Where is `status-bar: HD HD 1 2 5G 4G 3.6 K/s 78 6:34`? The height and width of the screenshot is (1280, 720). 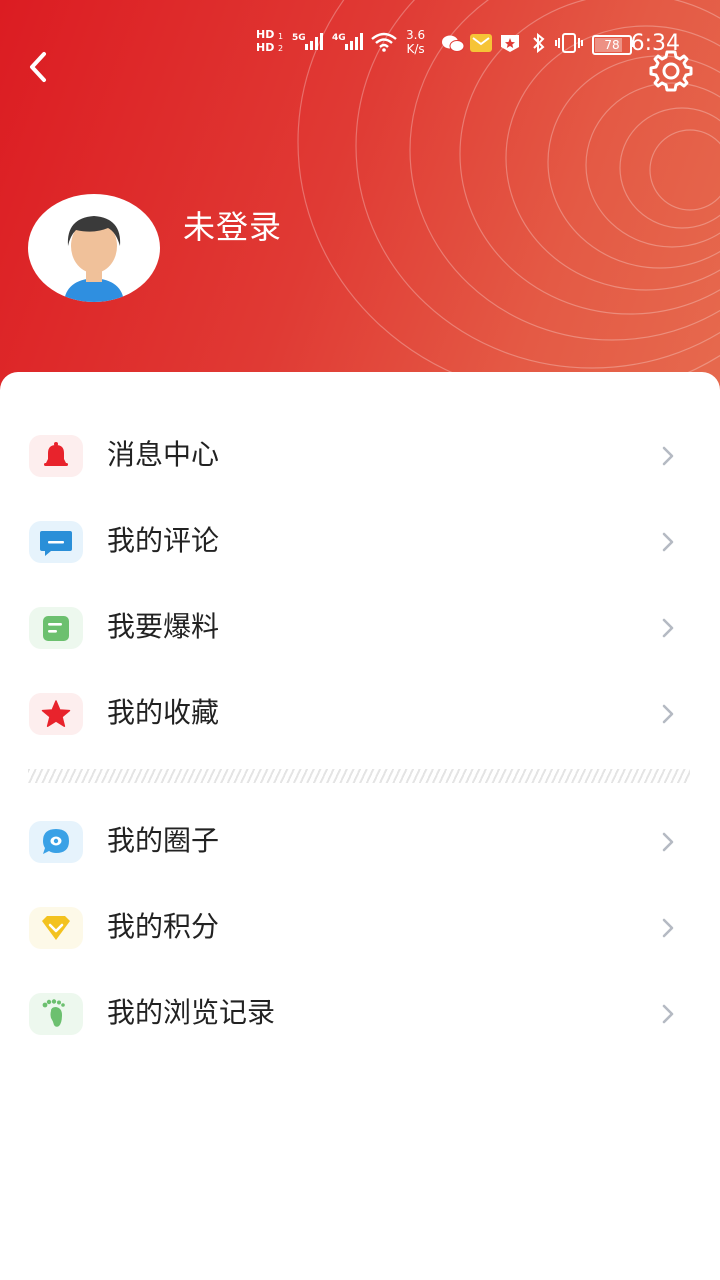
status-bar: HD HD 1 2 5G 4G 3.6 K/s 78 6:34 is located at coordinates (360, 40).